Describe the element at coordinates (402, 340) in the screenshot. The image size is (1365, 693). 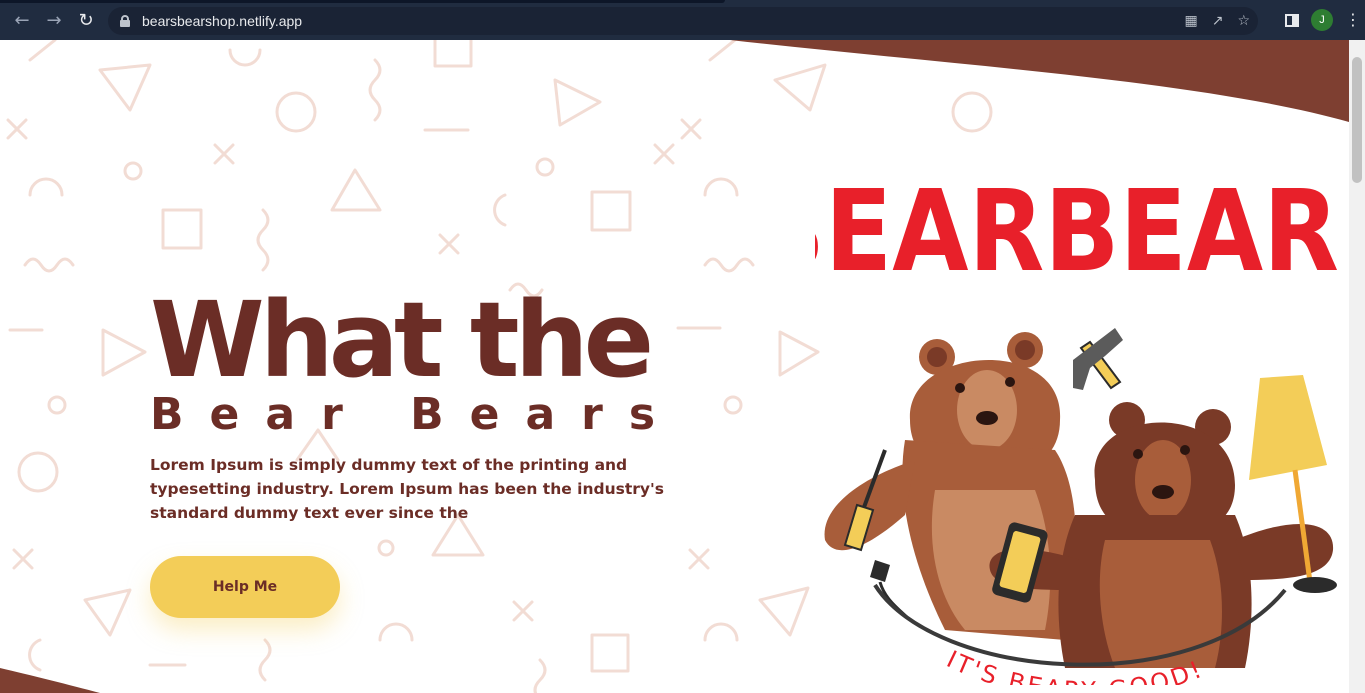
I see `hero-title: What the` at that location.